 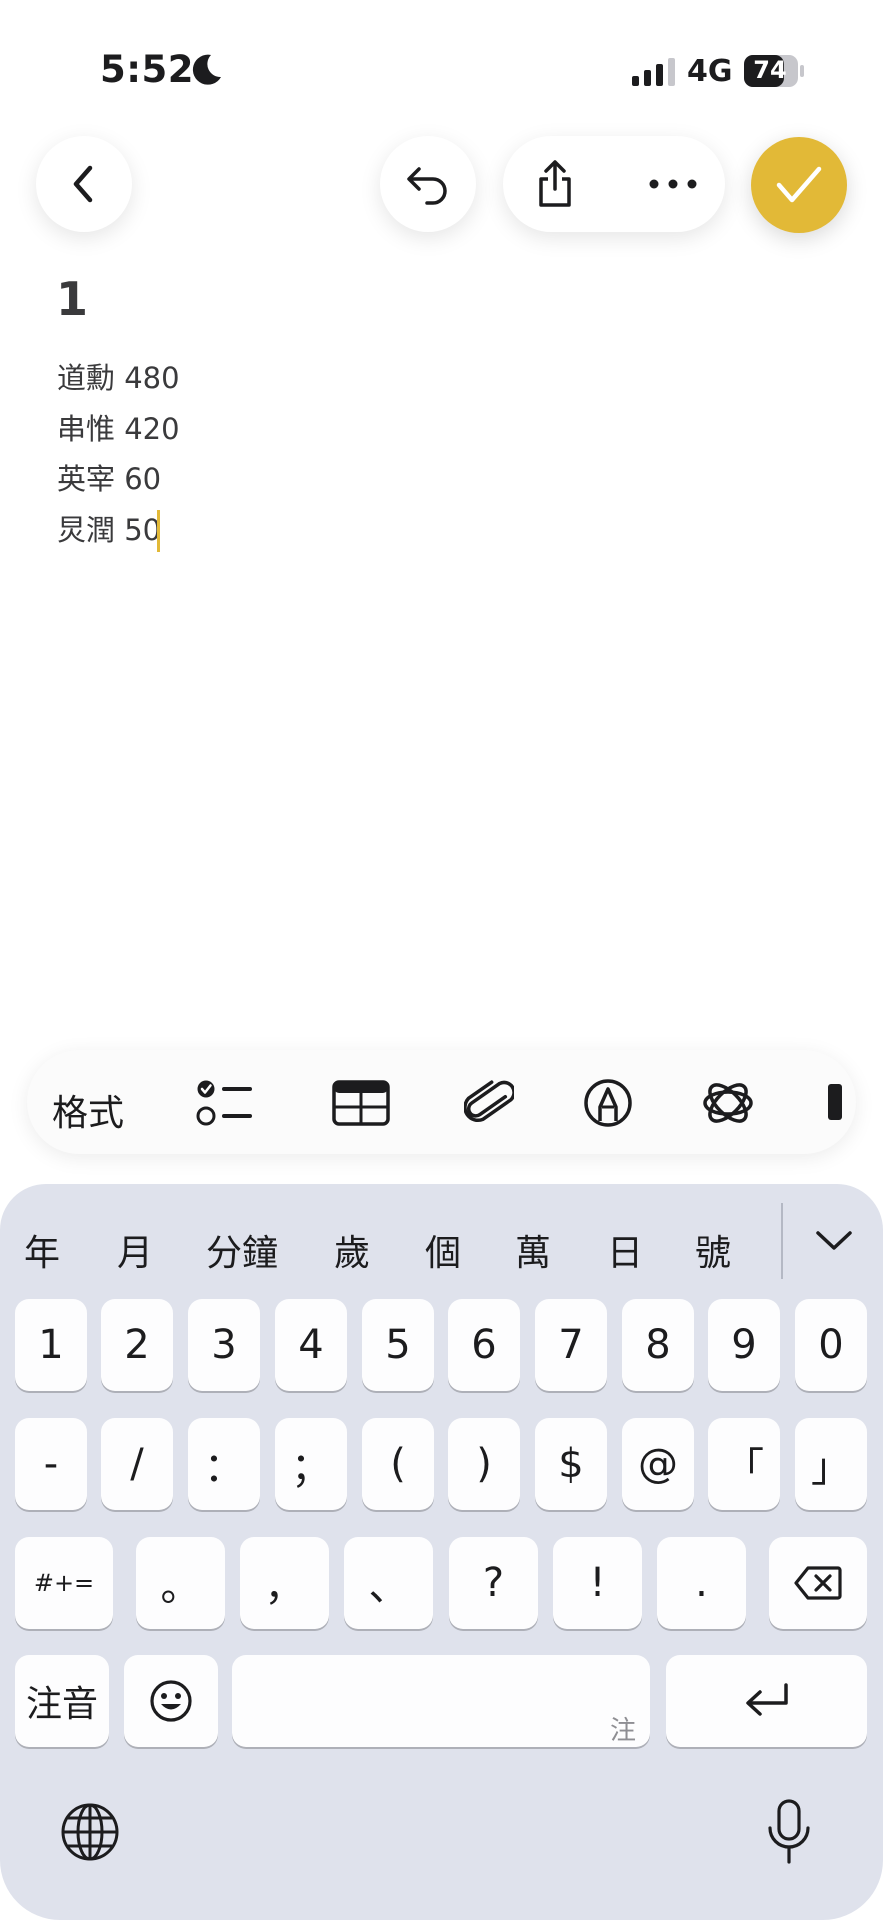 I want to click on key: 2, so click(x=137, y=1345).